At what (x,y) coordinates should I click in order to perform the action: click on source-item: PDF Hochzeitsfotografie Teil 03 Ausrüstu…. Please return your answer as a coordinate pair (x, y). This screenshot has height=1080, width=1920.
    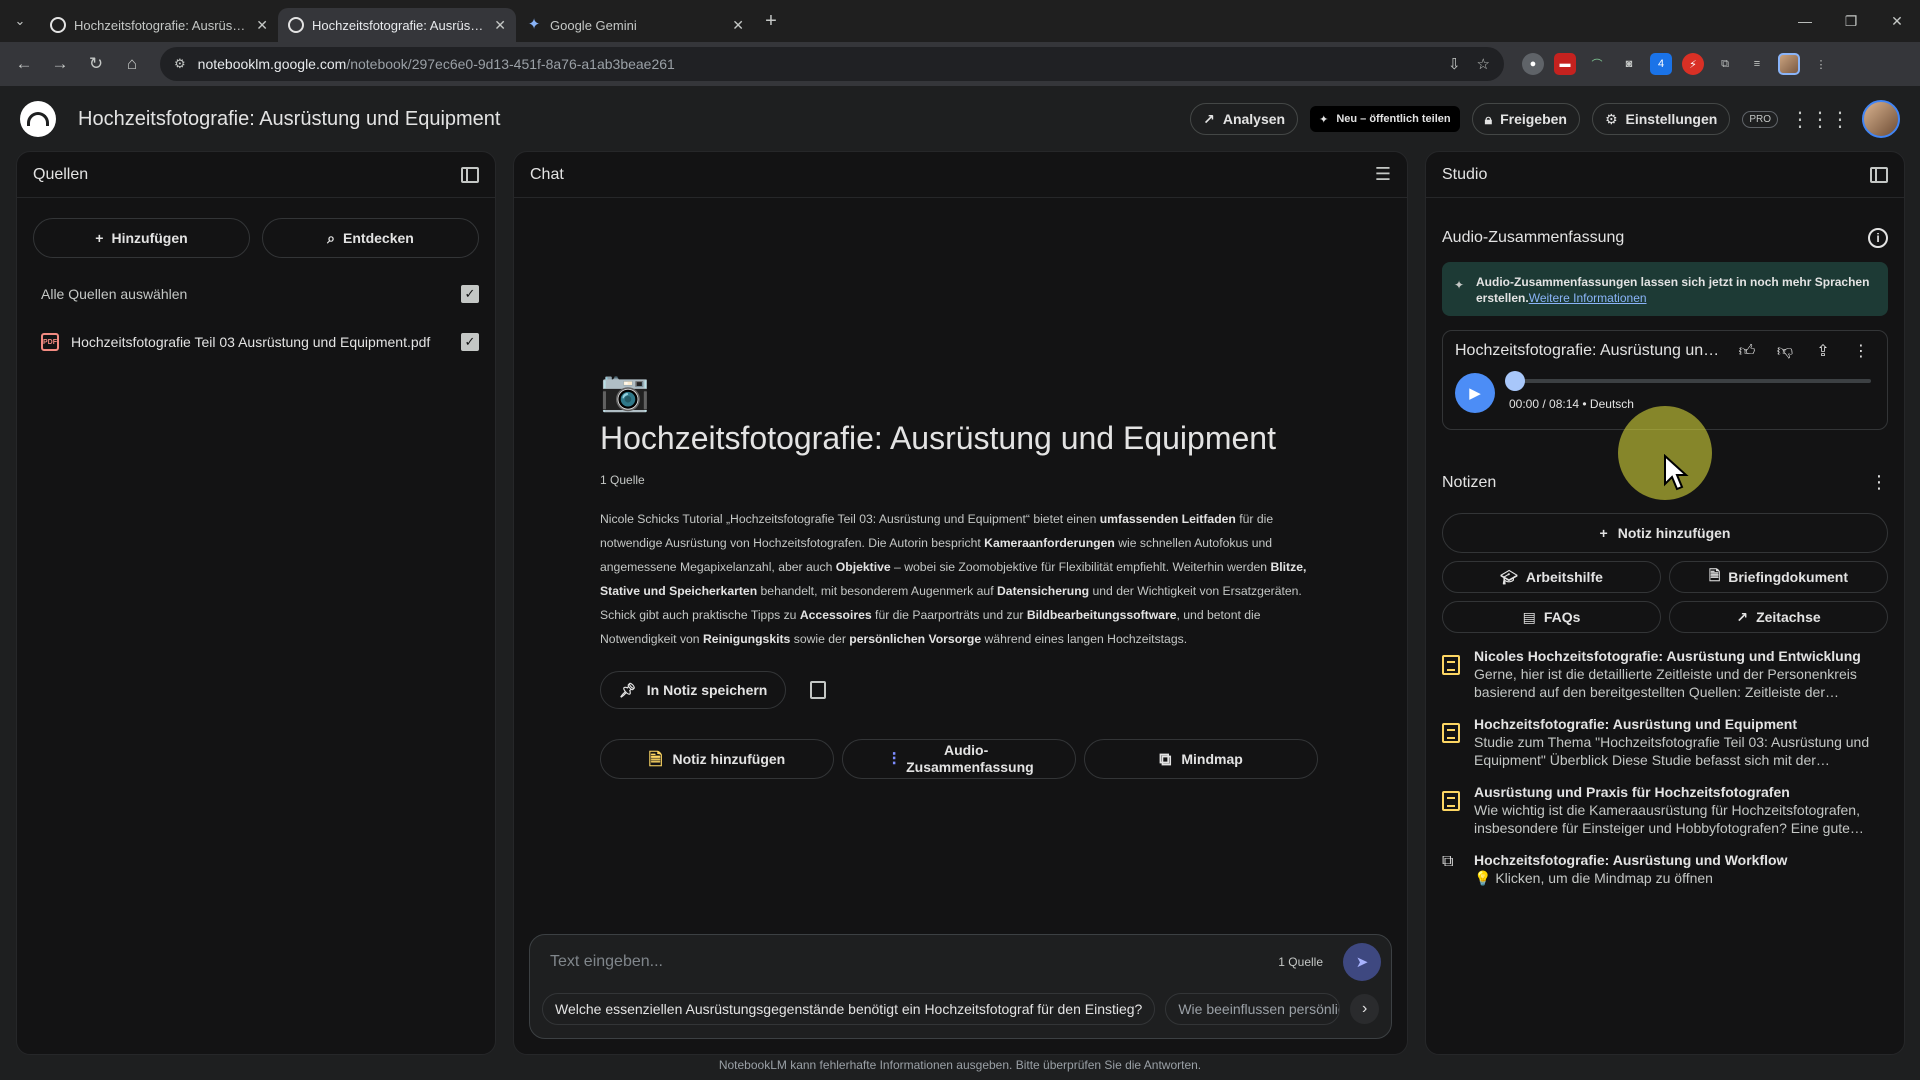
    Looking at the image, I should click on (256, 342).